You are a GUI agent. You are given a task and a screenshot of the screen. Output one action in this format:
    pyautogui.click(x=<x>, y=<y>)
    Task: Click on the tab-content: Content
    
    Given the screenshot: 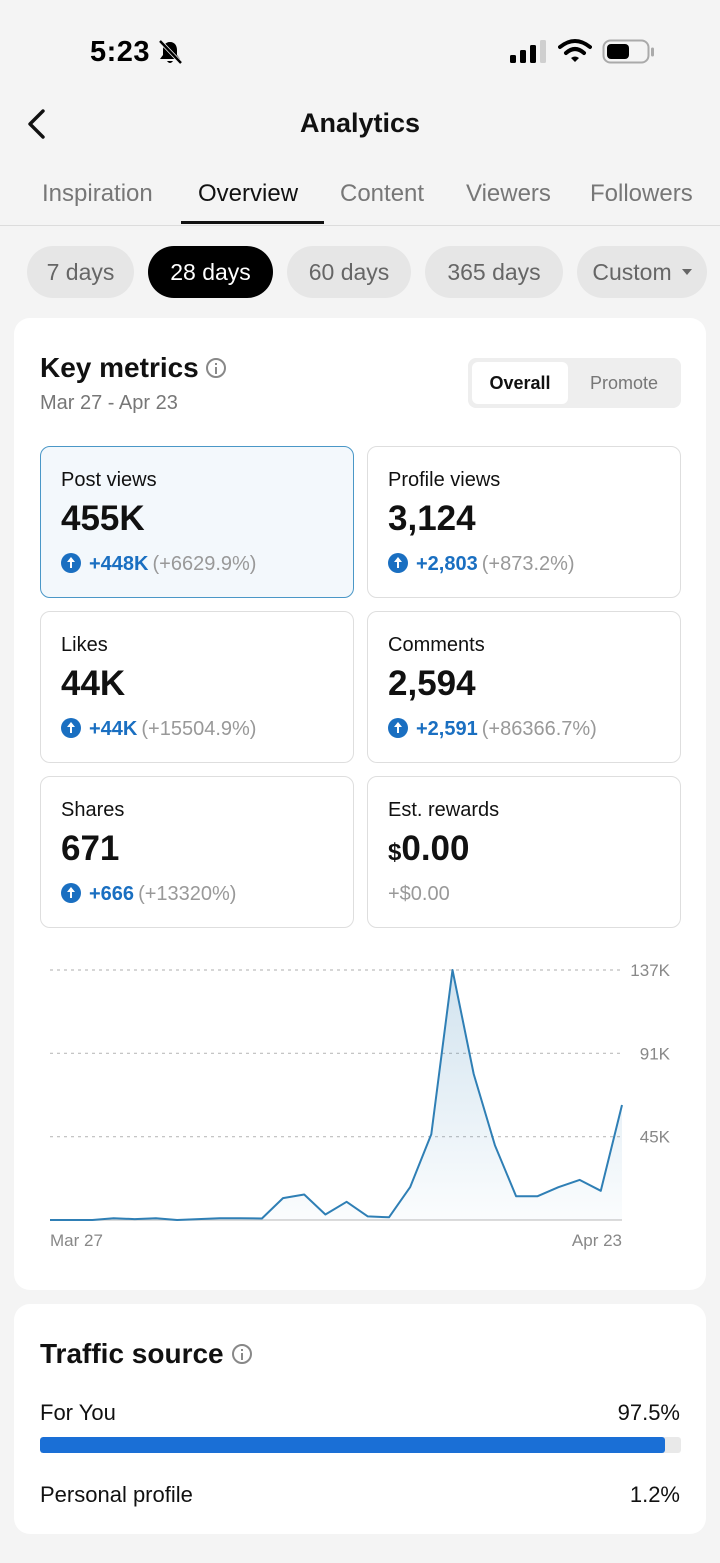 What is the action you would take?
    pyautogui.click(x=382, y=194)
    